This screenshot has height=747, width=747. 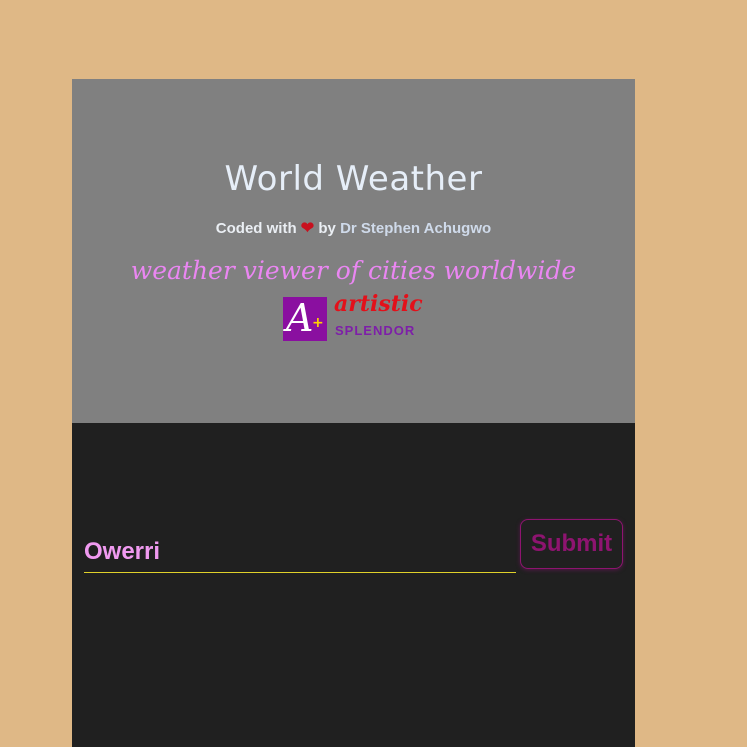 I want to click on city-input, so click(x=300, y=552).